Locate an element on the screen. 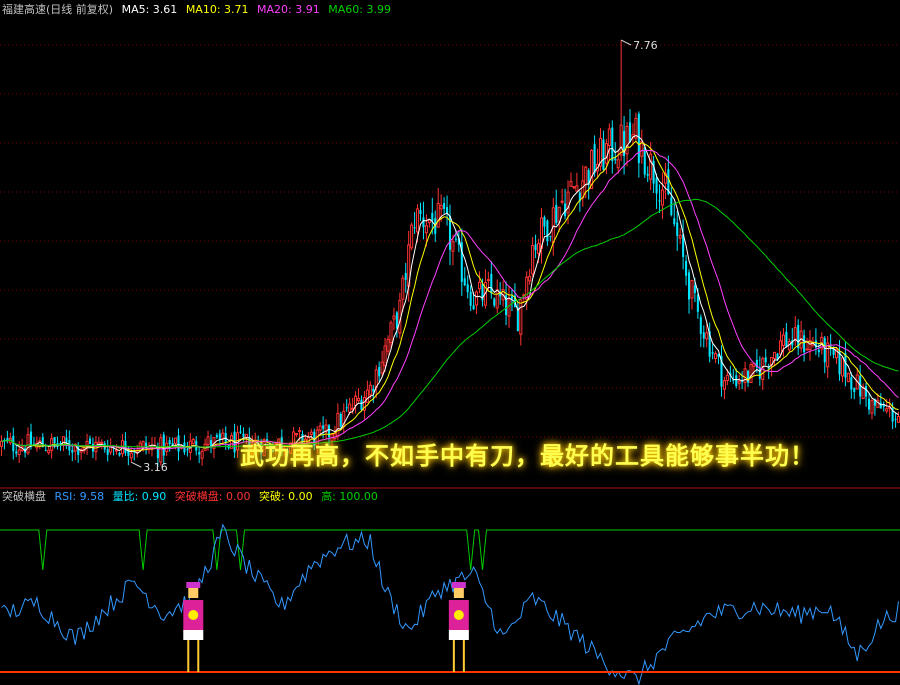 The width and height of the screenshot is (900, 685). breakout-label: 突破: 0.00 is located at coordinates (285, 496).